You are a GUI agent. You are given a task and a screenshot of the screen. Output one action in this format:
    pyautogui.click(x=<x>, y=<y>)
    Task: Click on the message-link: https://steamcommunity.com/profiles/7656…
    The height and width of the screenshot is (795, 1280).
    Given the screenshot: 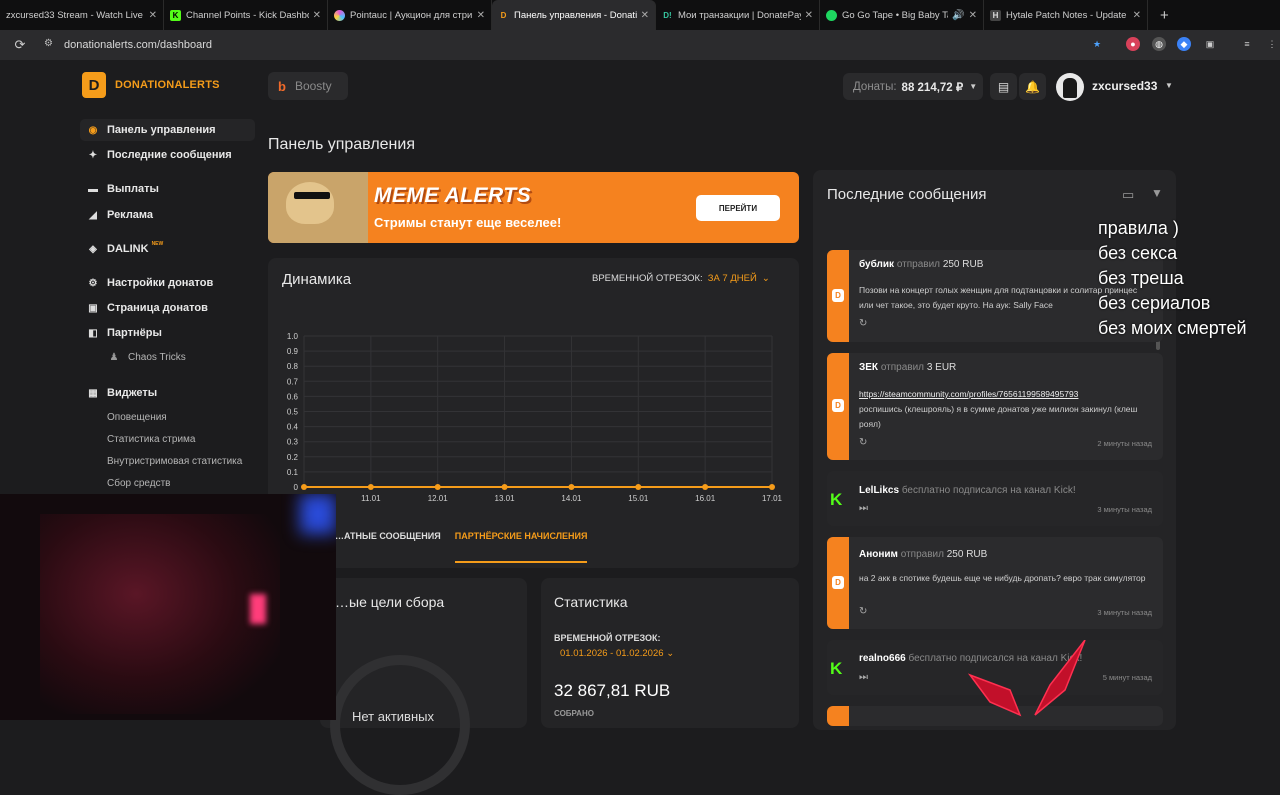 What is the action you would take?
    pyautogui.click(x=968, y=394)
    